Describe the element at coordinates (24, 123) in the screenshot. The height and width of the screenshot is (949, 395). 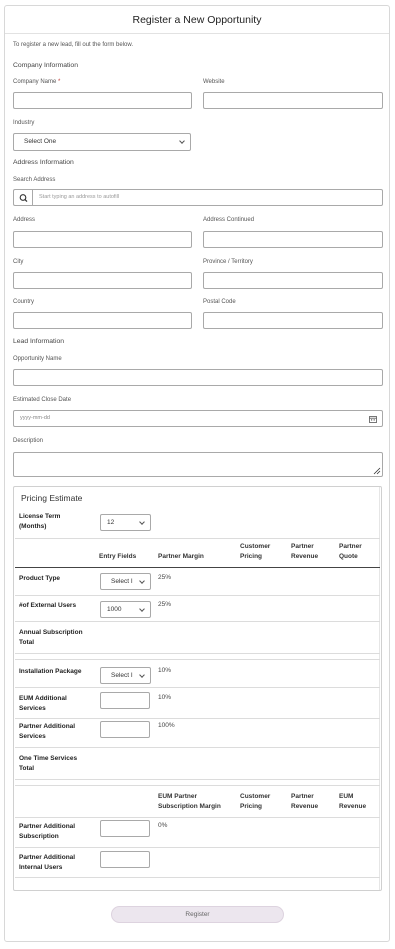
I see `industry-label: Industry` at that location.